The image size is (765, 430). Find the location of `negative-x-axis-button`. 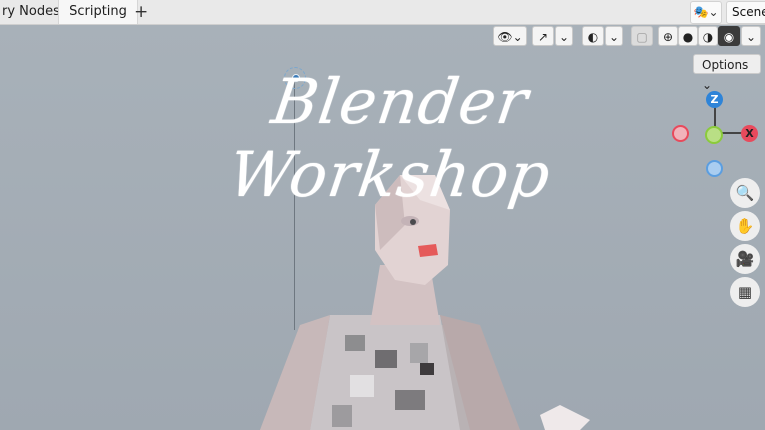

negative-x-axis-button is located at coordinates (680, 133).